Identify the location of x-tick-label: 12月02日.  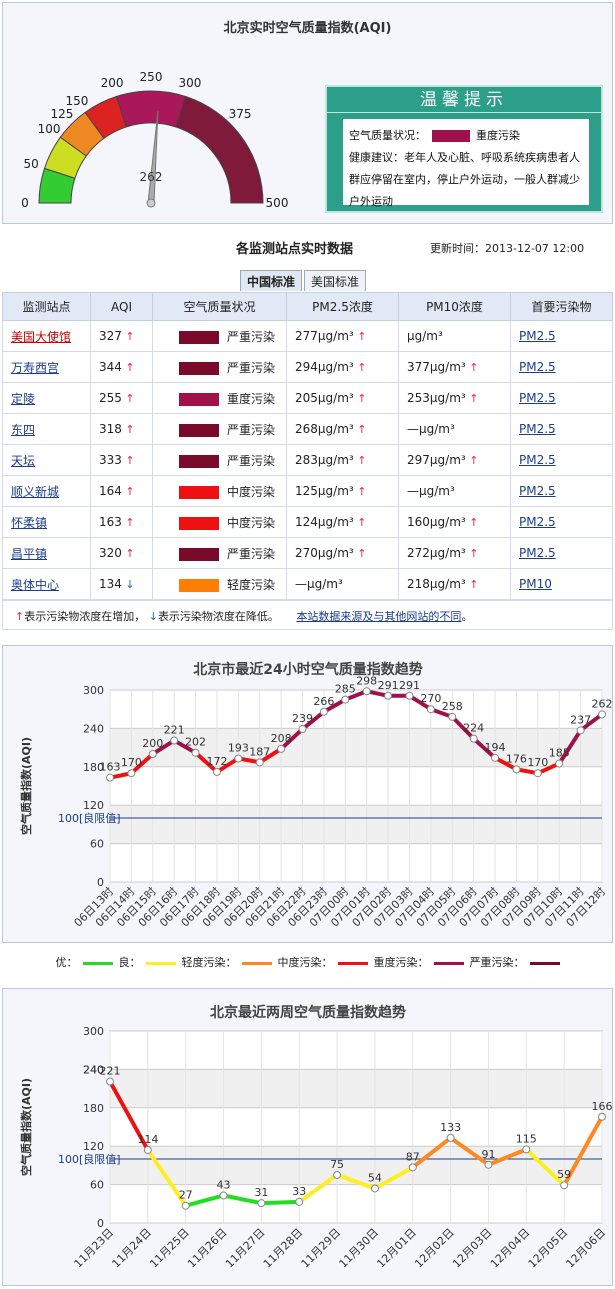
(434, 1248).